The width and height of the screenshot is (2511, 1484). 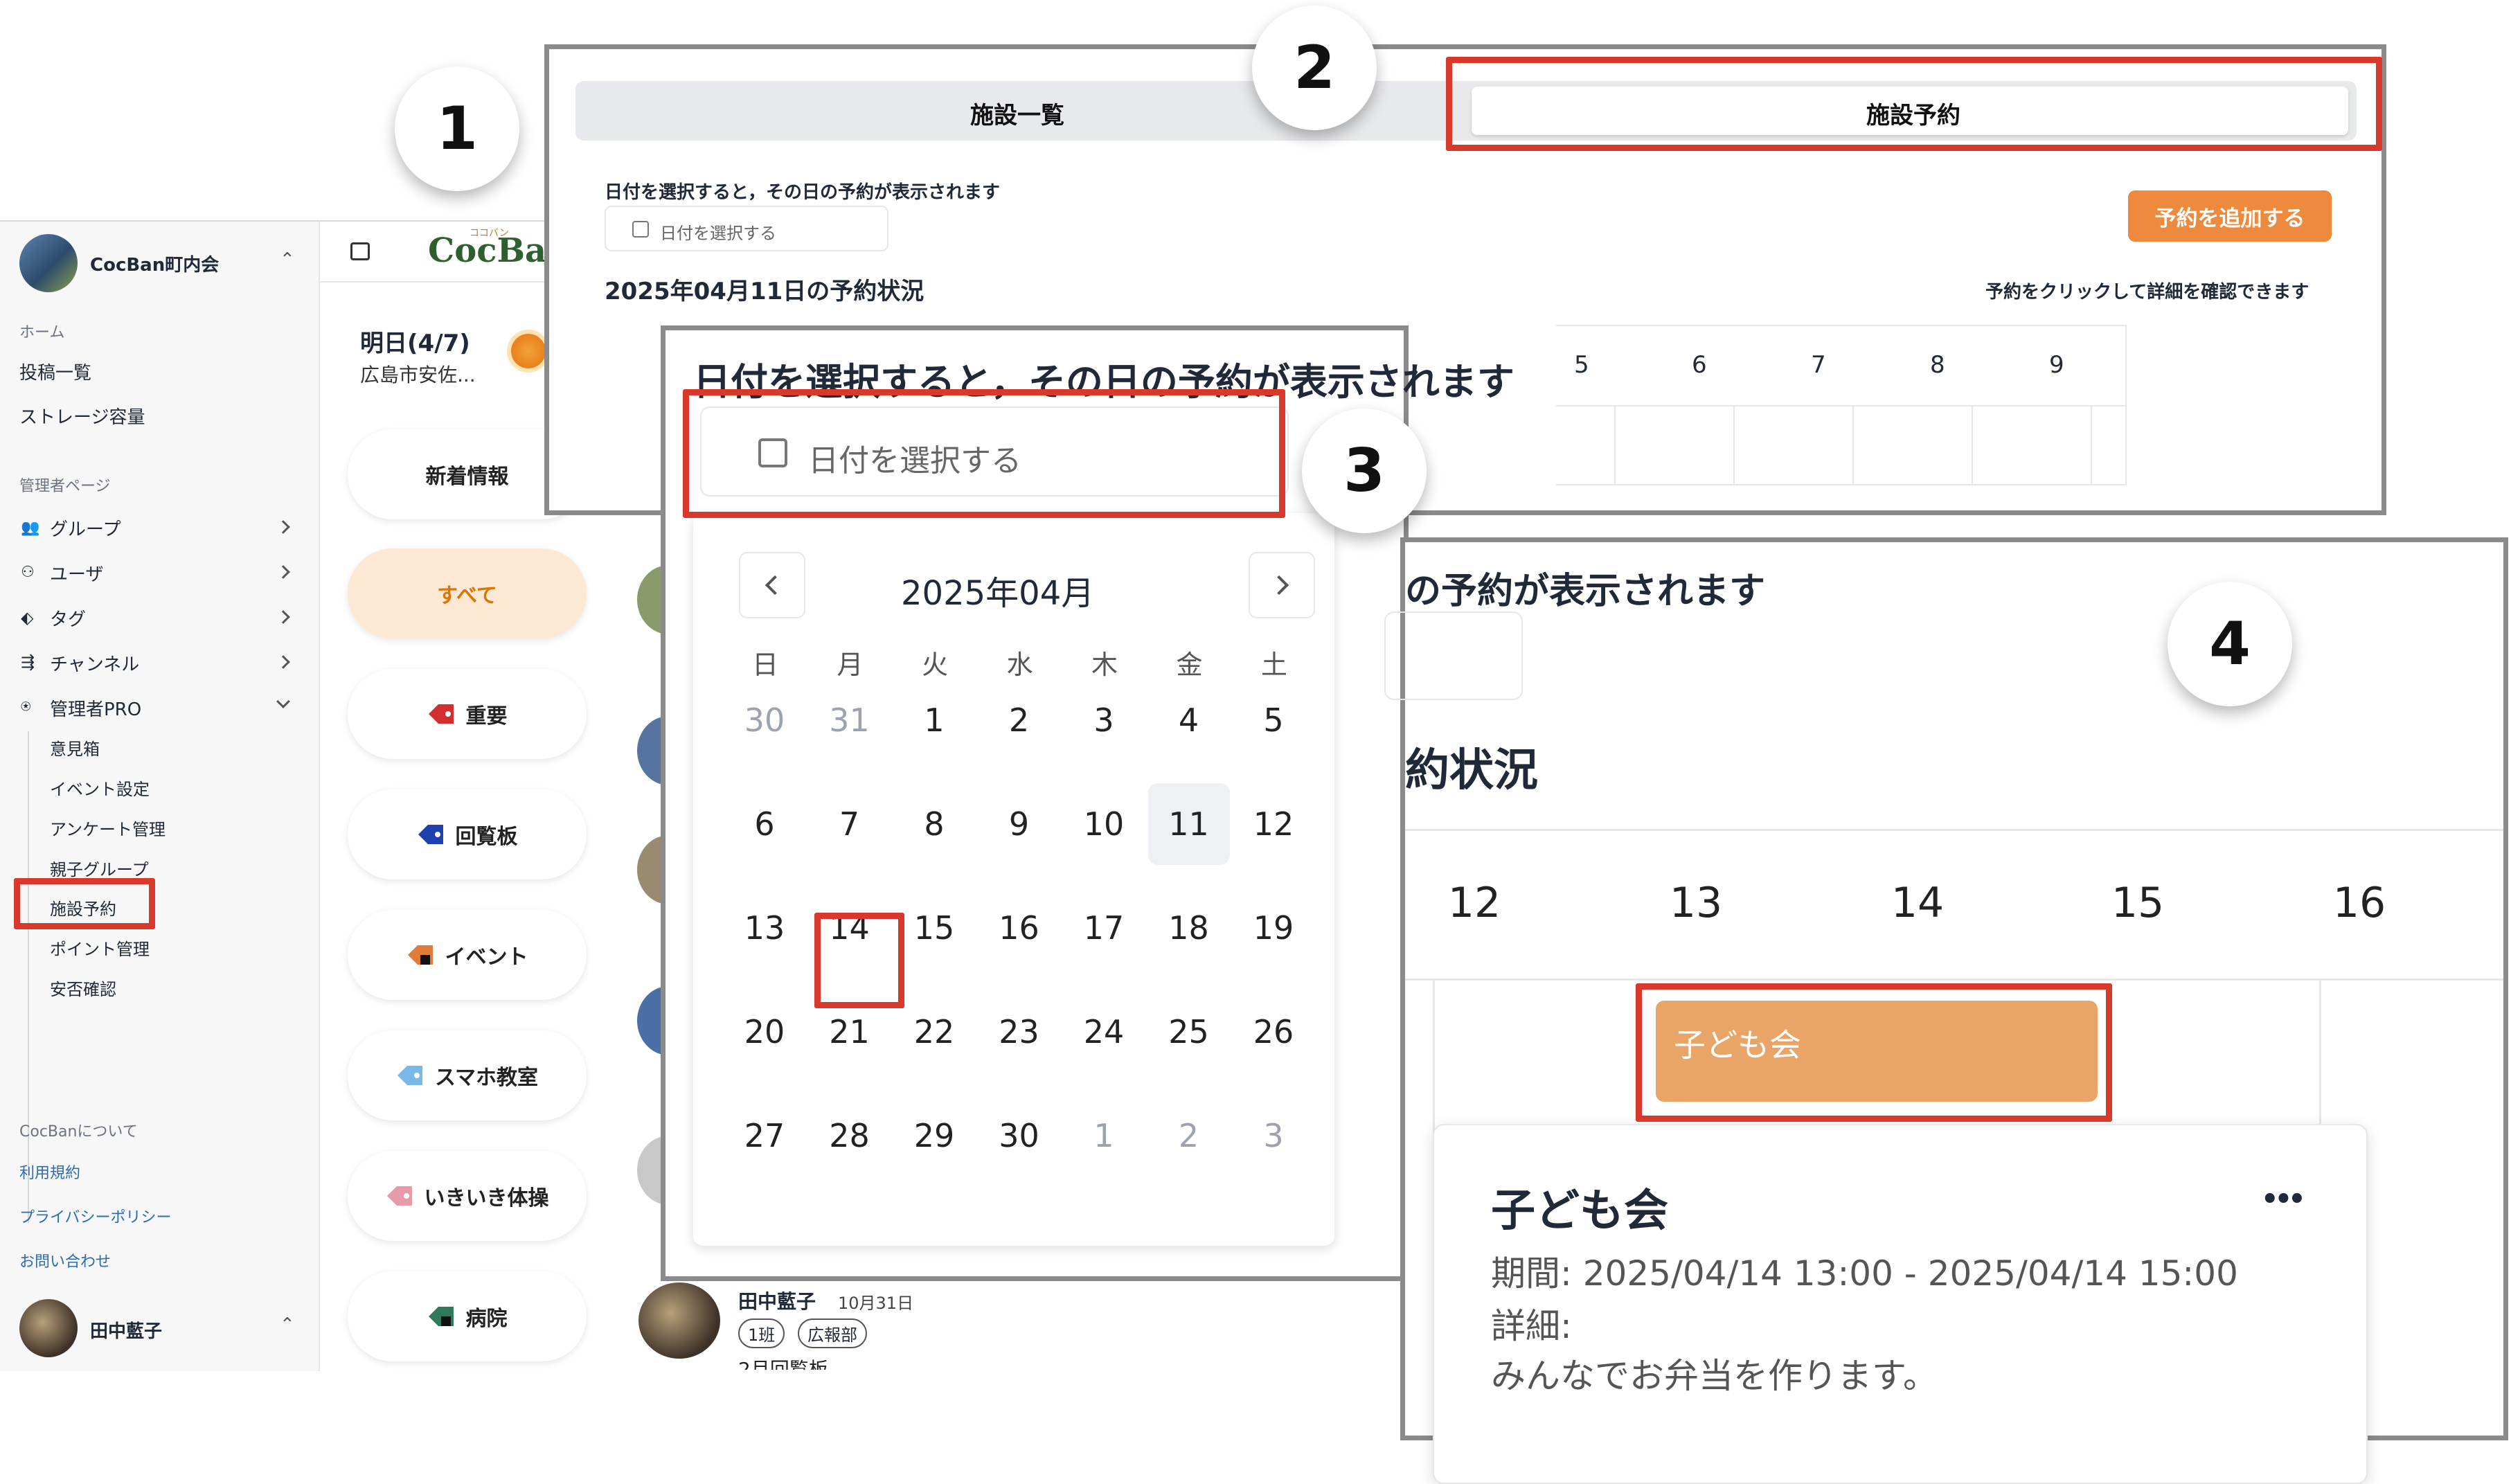 I want to click on callout-1: 1, so click(x=457, y=129).